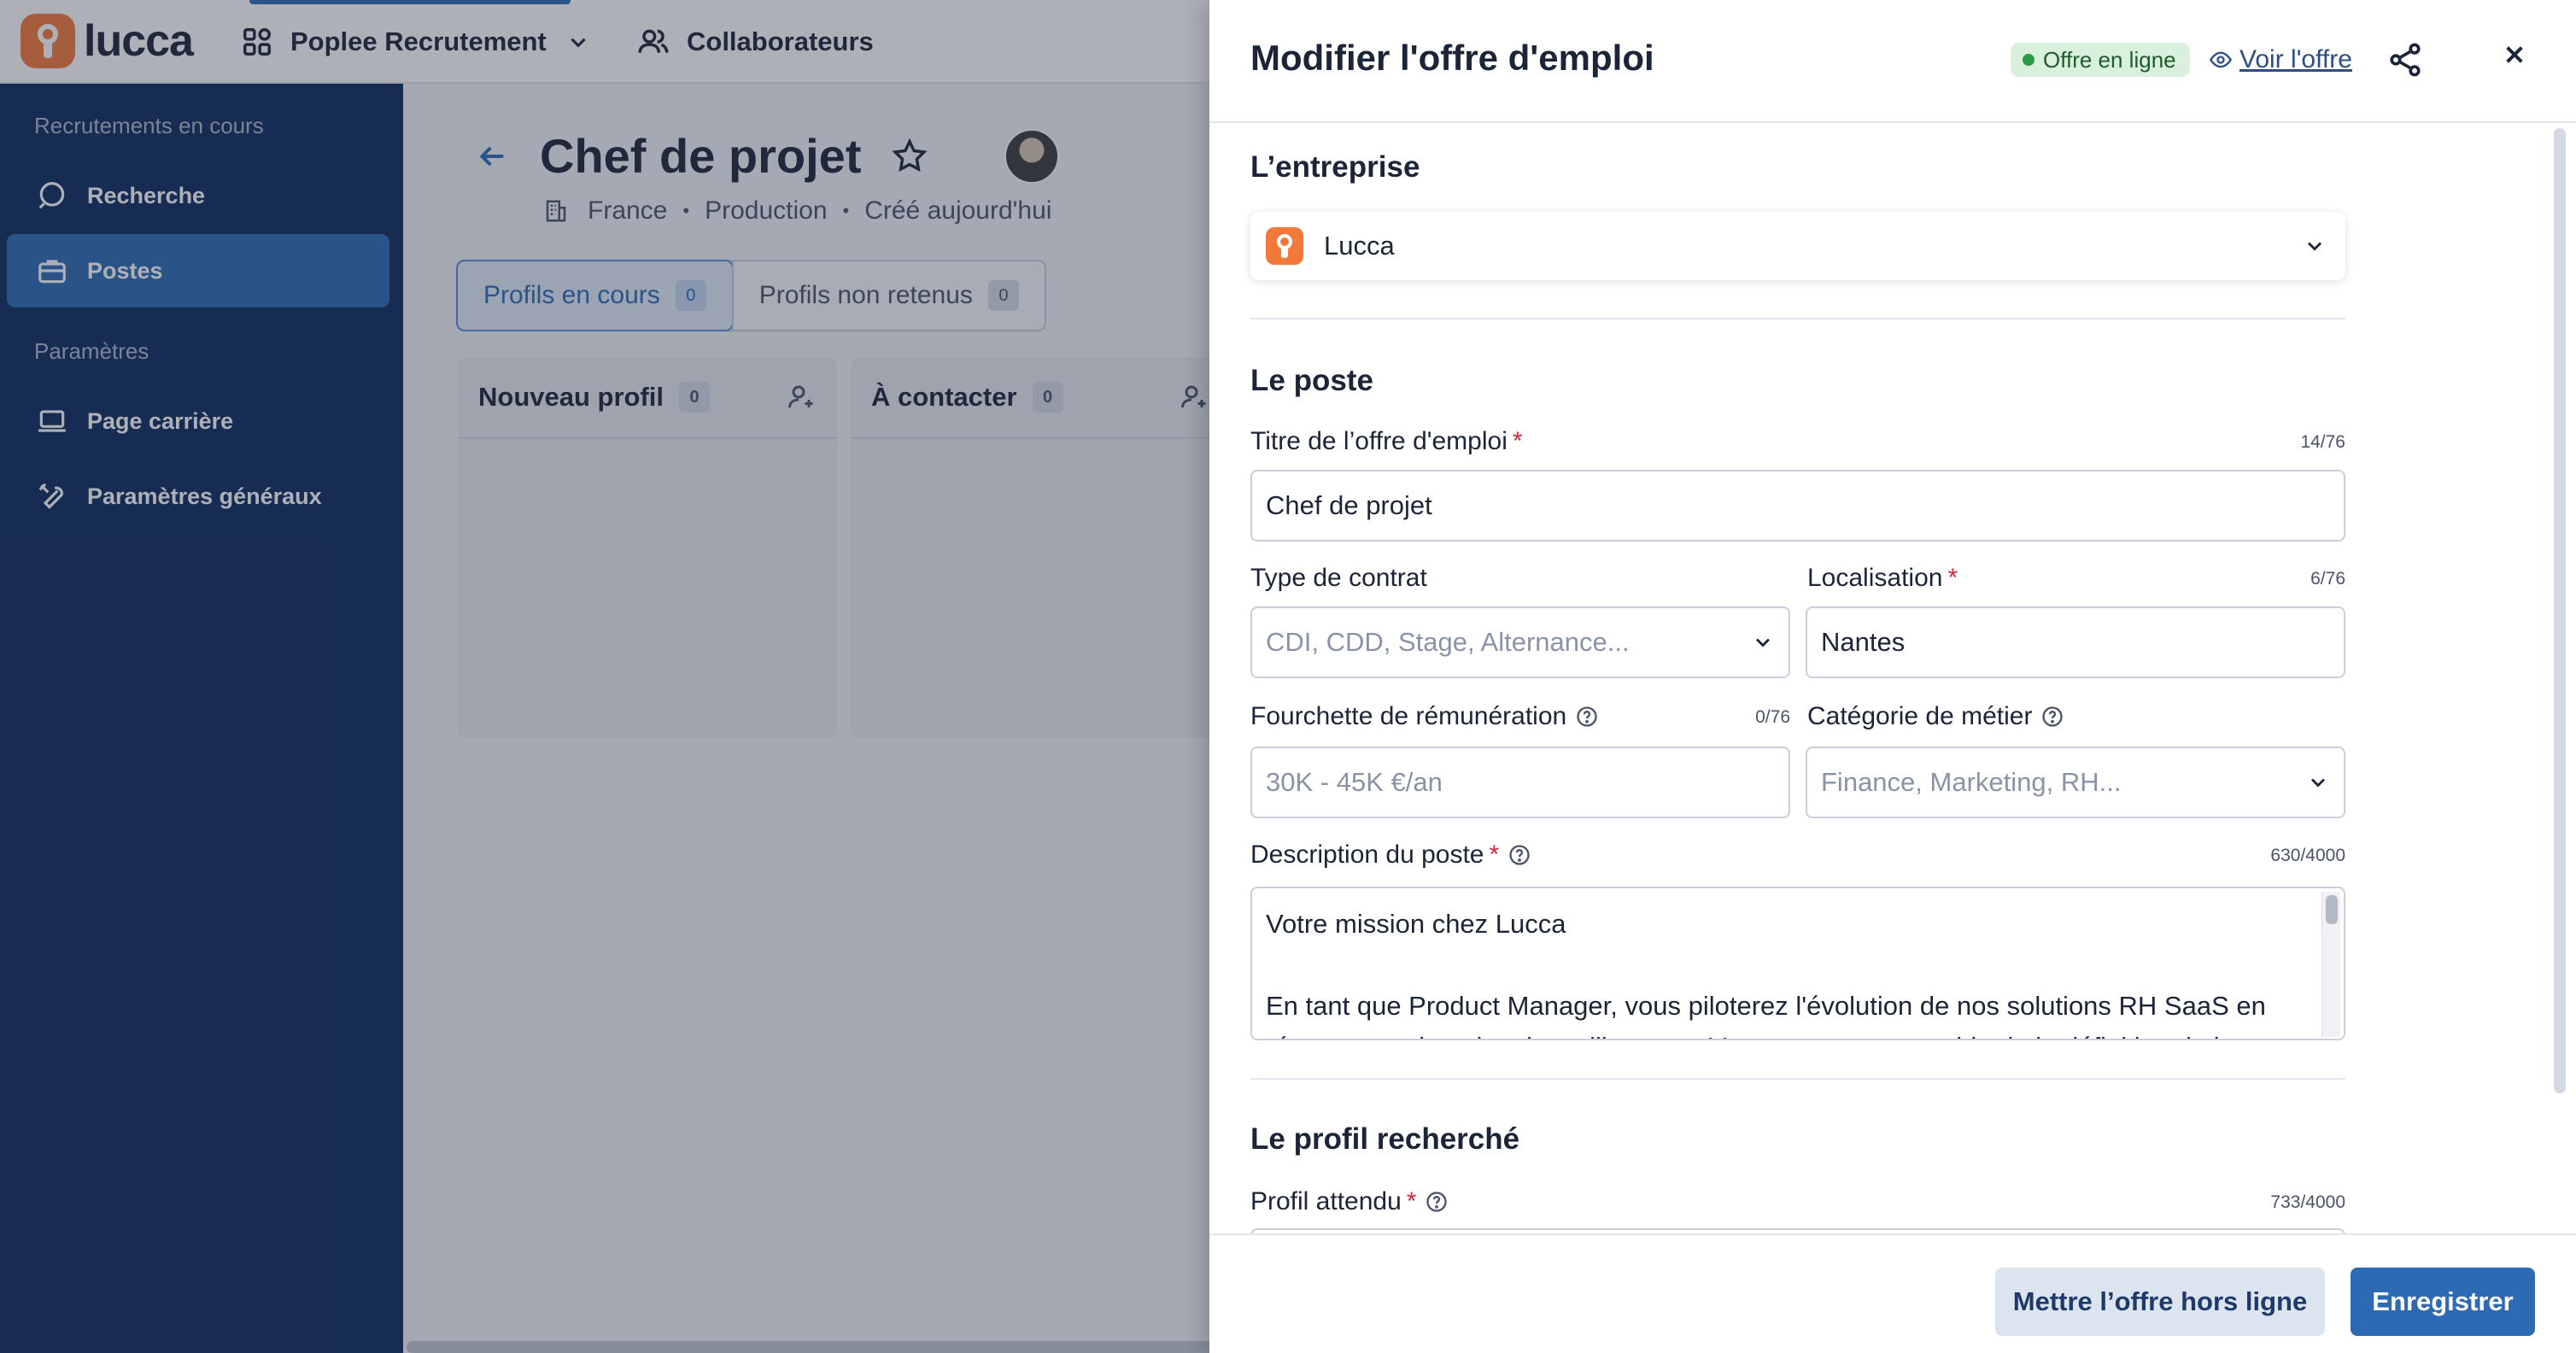 The image size is (2576, 1353). I want to click on section-title-position: Le poste, so click(1311, 380).